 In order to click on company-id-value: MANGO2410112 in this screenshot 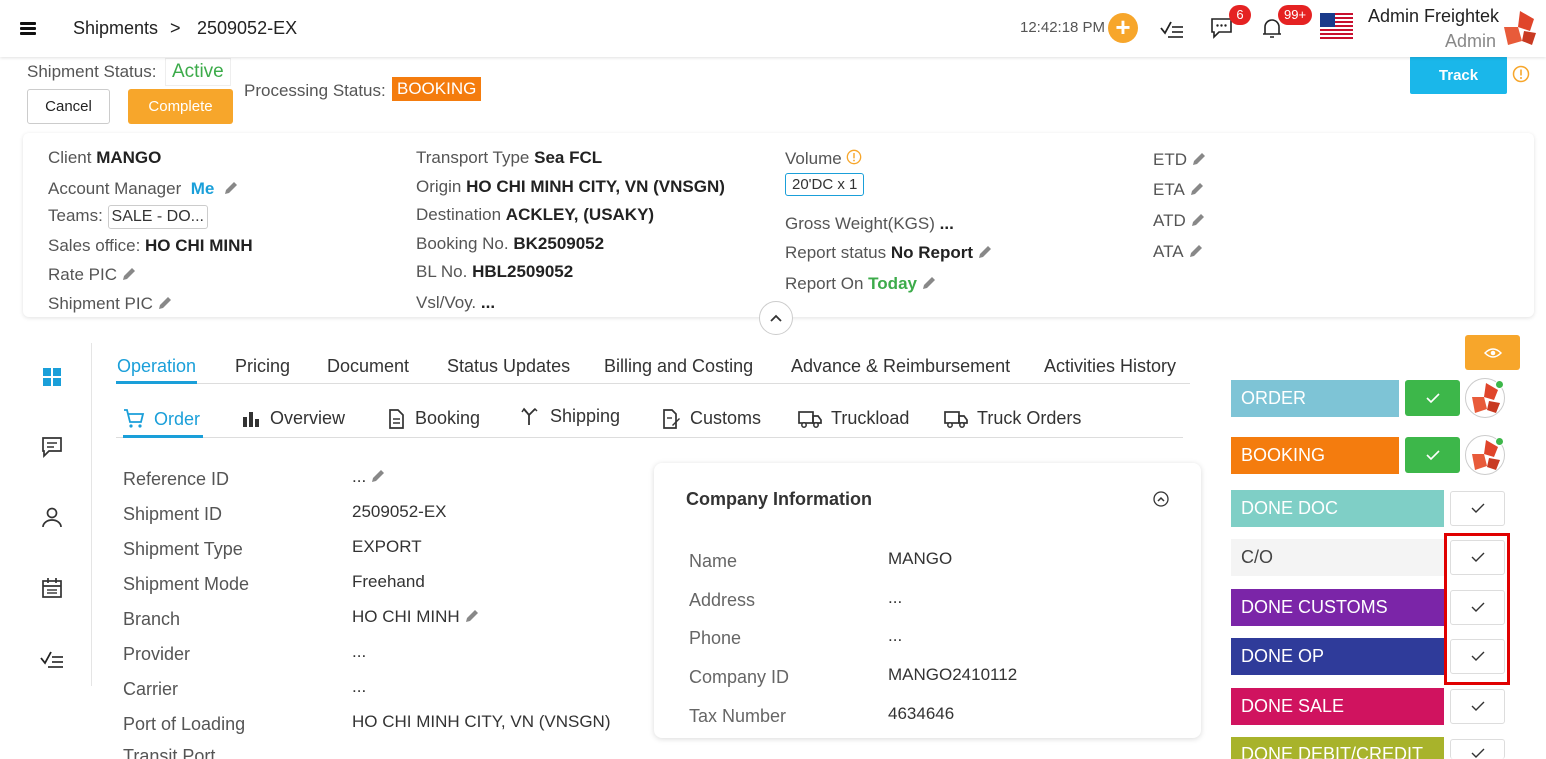, I will do `click(953, 674)`.